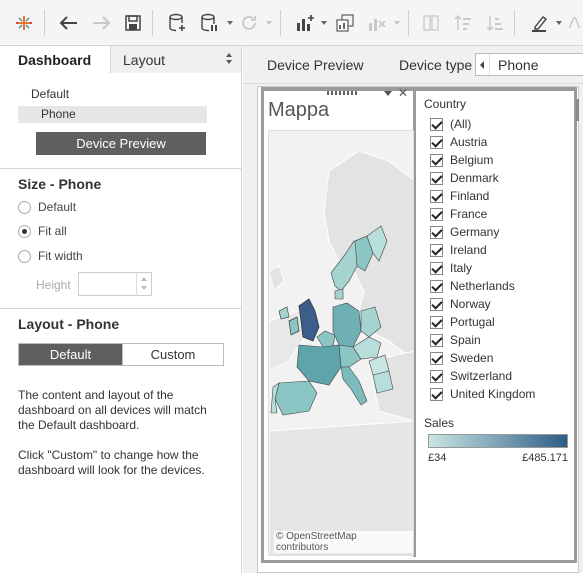  Describe the element at coordinates (343, 542) in the screenshot. I see `map-attribution: © OpenStreetMap contributors` at that location.